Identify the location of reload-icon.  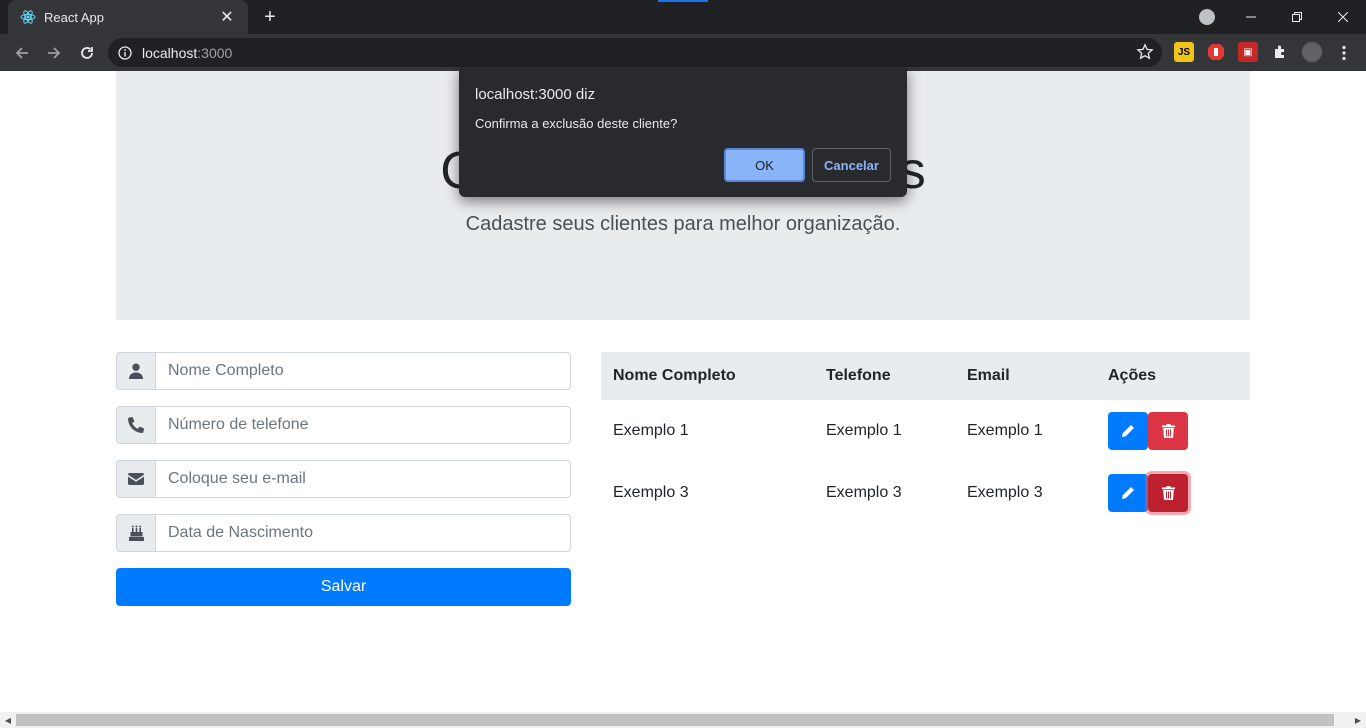
(87, 53).